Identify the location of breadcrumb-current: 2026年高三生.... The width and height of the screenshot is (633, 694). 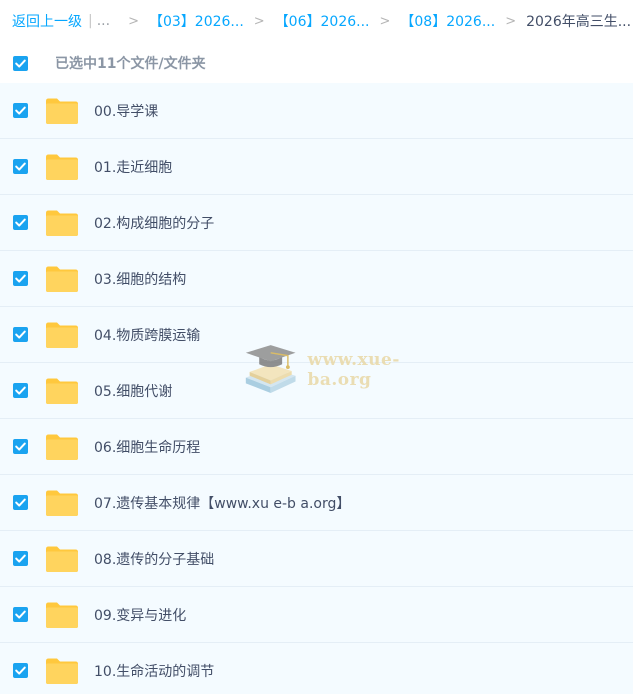
(579, 22).